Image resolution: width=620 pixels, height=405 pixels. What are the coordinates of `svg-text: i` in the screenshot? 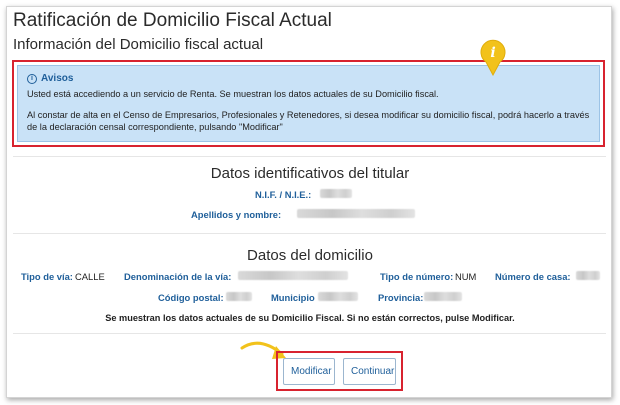 It's located at (492, 53).